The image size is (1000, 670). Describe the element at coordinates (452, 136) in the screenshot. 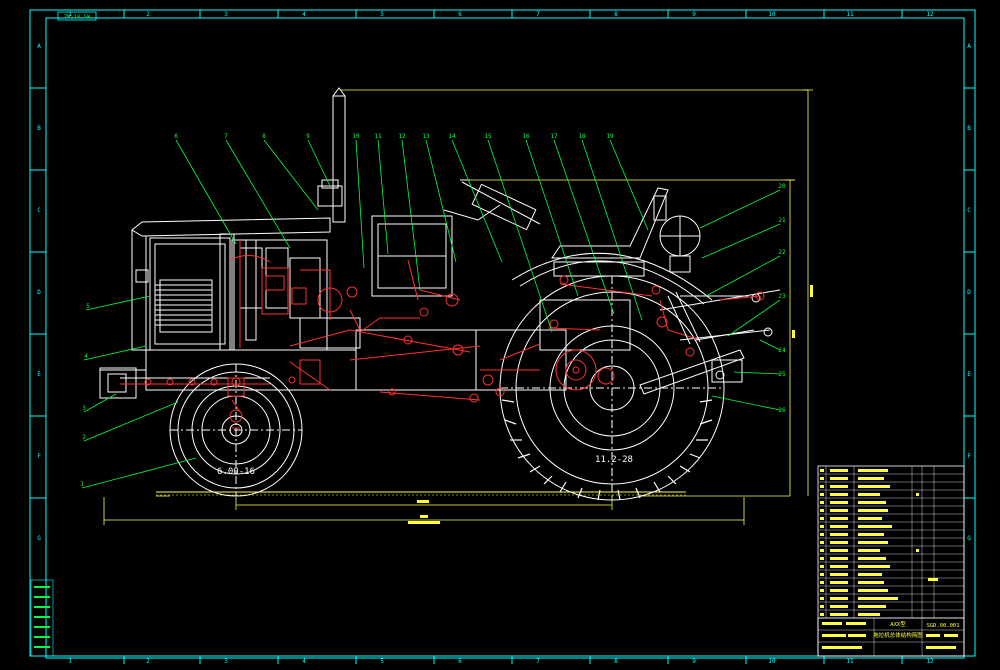

I see `callout: 14` at that location.